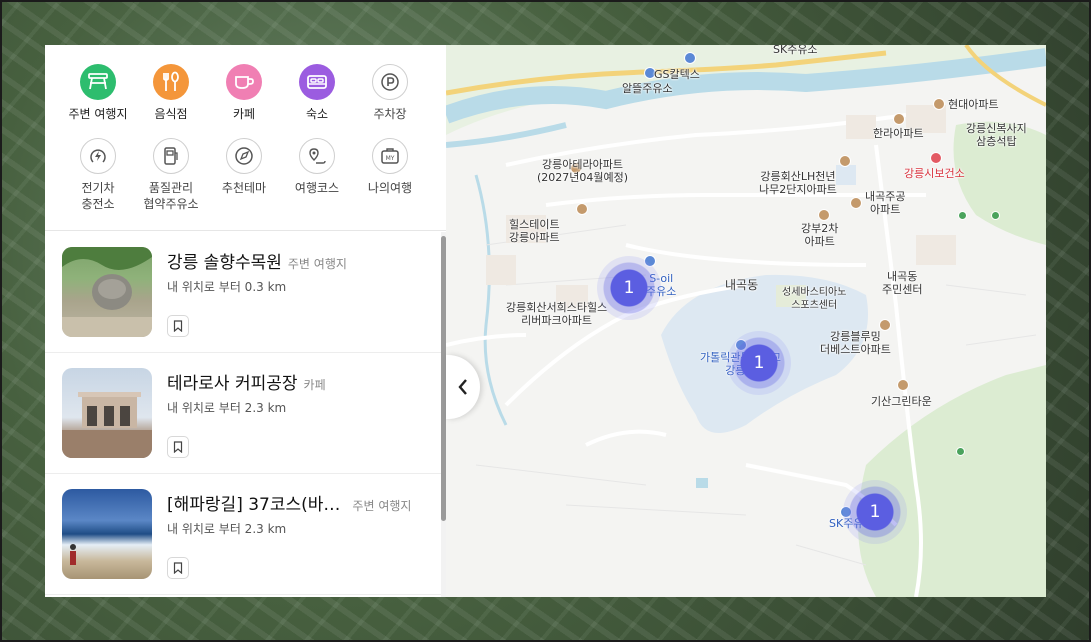 This screenshot has height=642, width=1091. I want to click on map-label-health-center: 강릉시보건소, so click(934, 173).